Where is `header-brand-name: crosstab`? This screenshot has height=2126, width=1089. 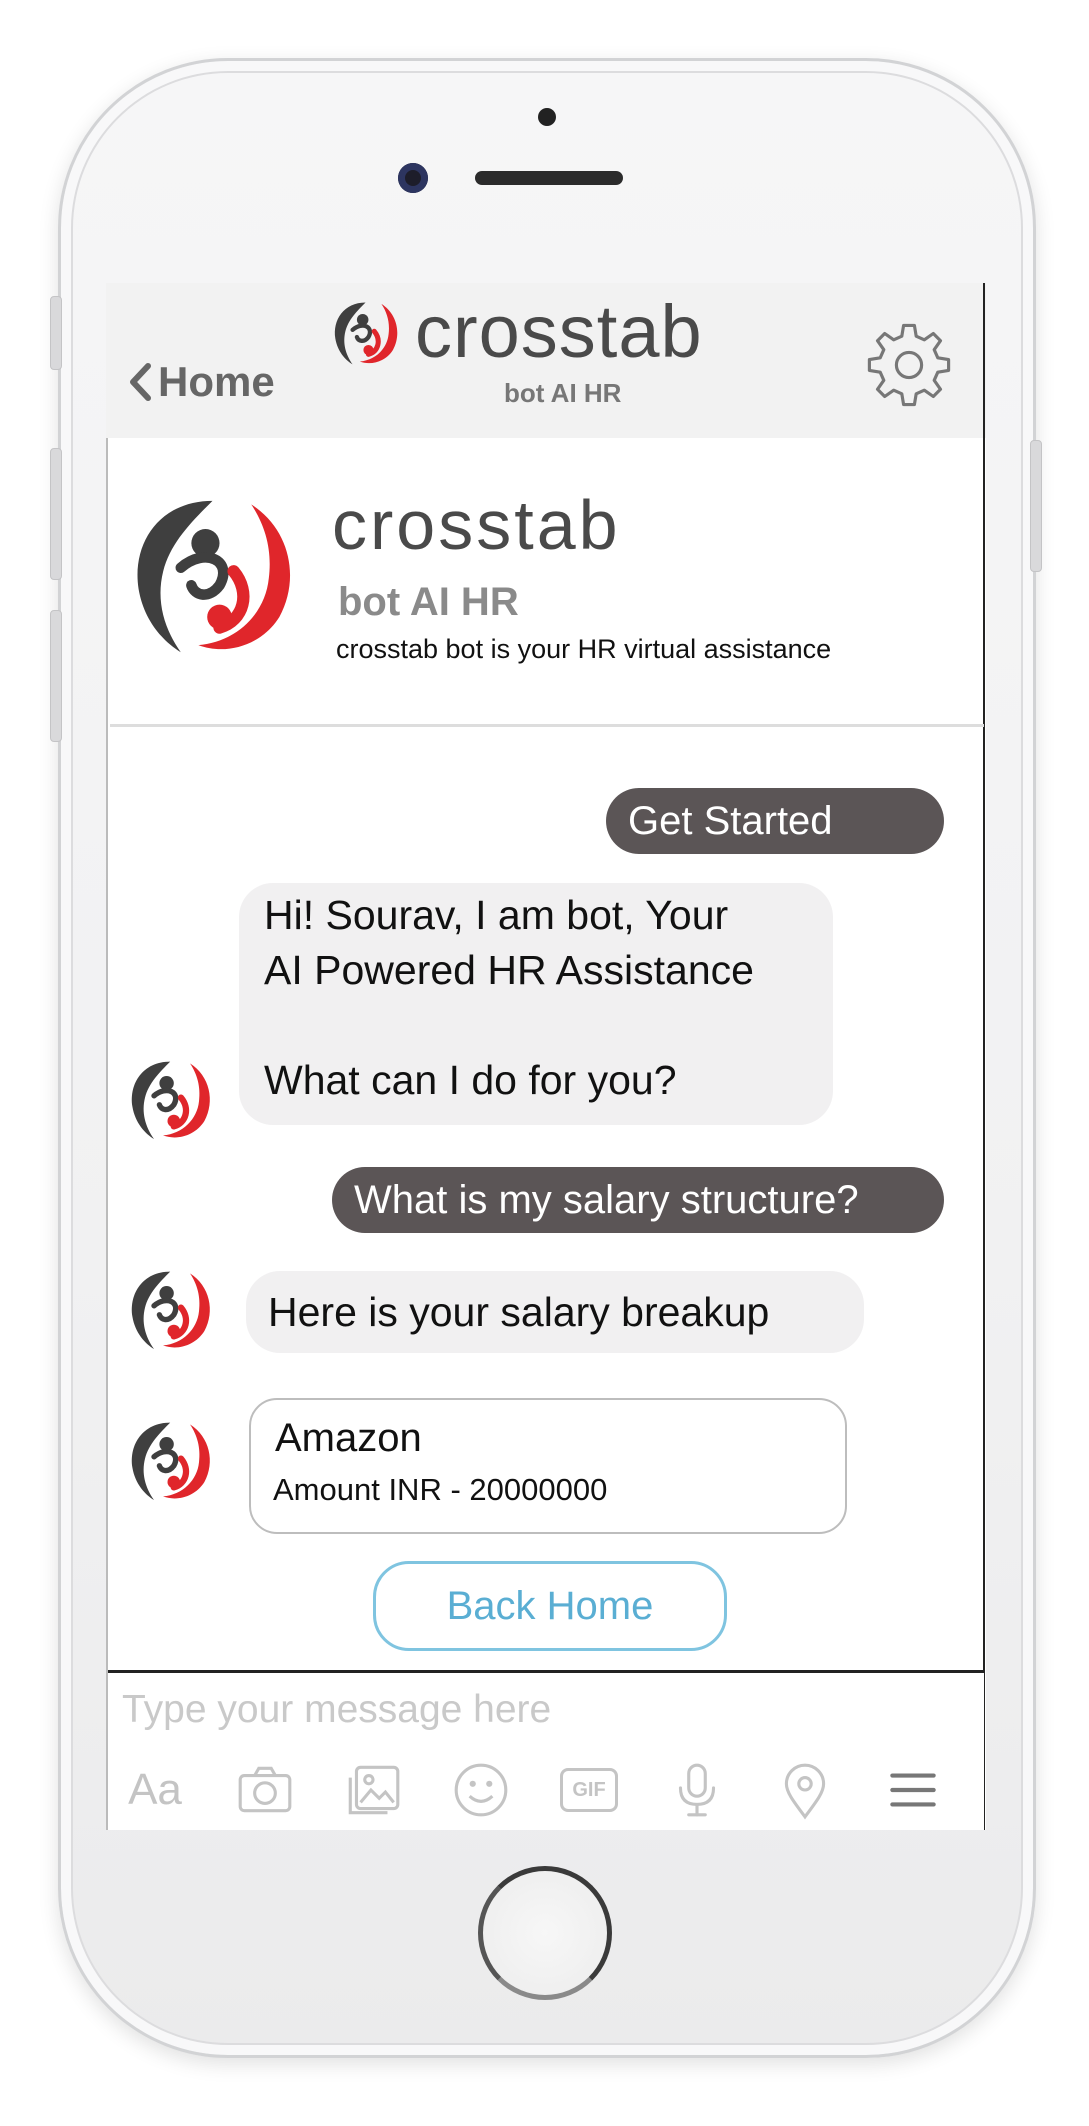 header-brand-name: crosstab is located at coordinates (559, 331).